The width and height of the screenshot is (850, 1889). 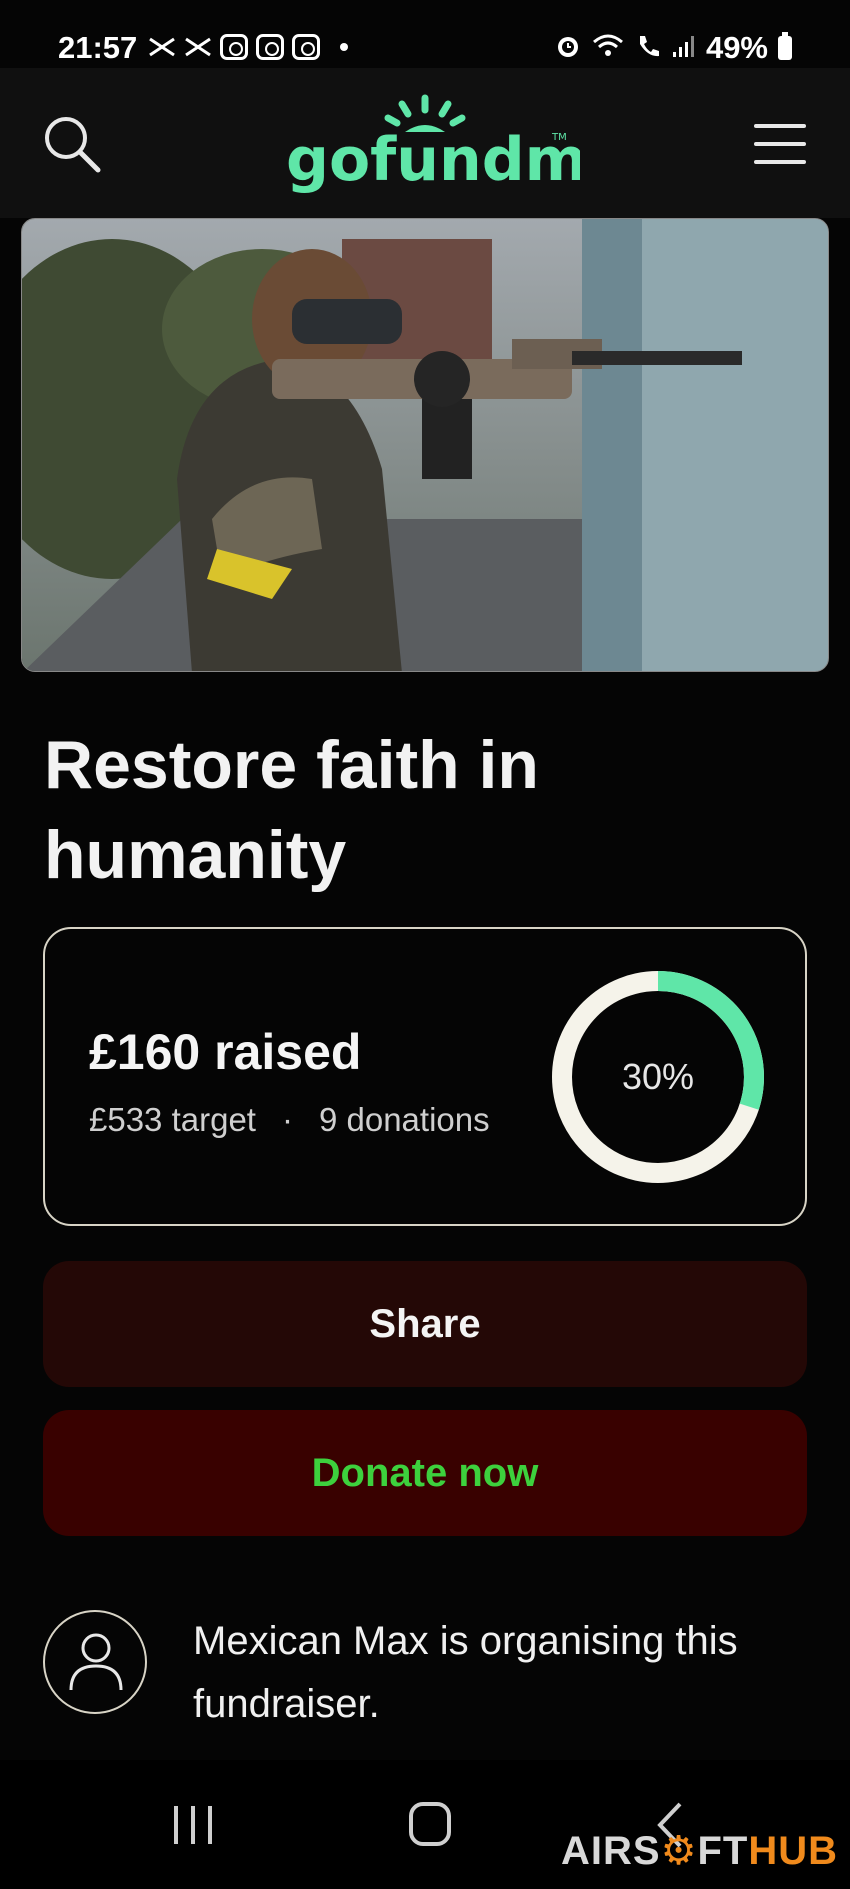 I want to click on fundraiser-meta: £533 target · 9 donations, so click(x=289, y=1120).